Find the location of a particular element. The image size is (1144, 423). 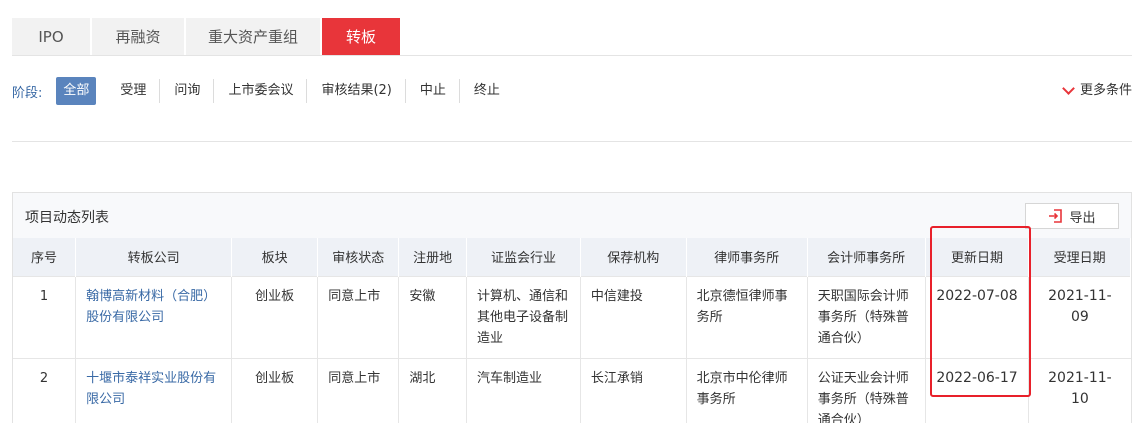

panel-title: 项目动态列表 is located at coordinates (67, 218).